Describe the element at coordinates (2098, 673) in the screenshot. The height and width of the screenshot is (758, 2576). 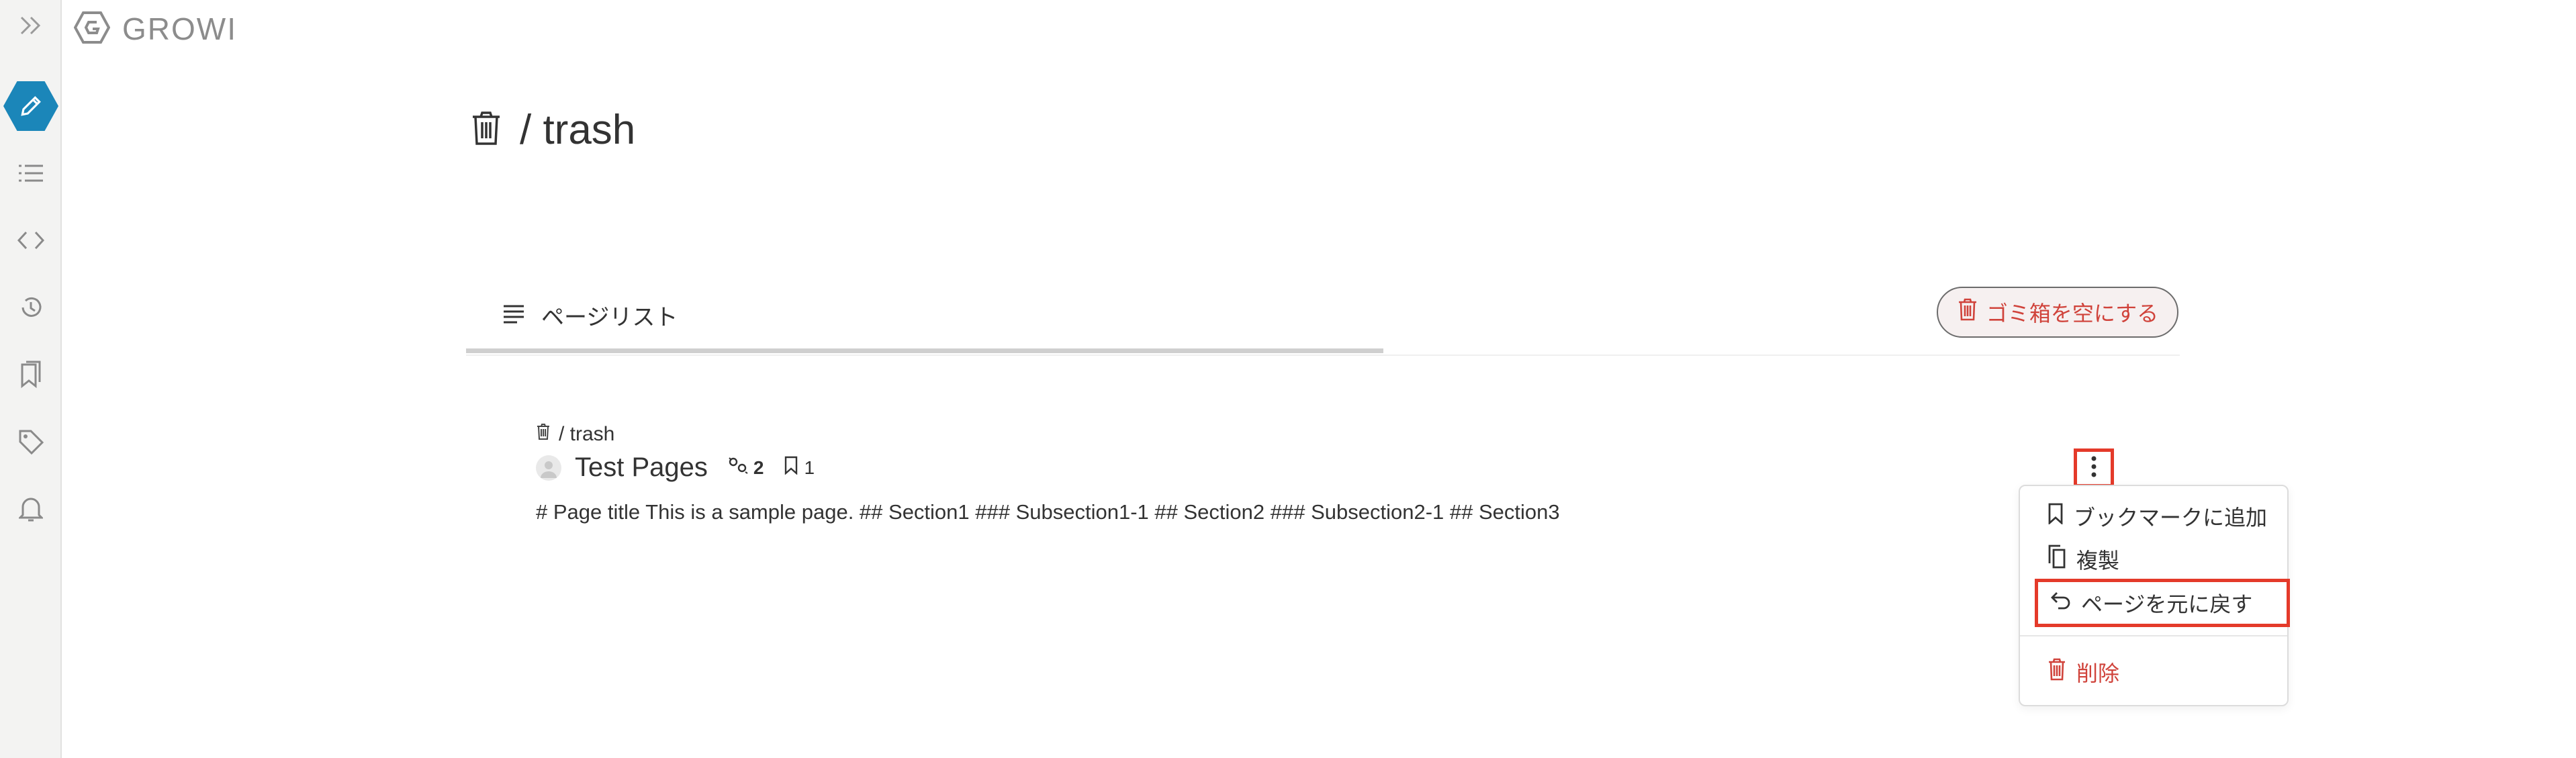
I see `menu-item-delete-label: 削除` at that location.